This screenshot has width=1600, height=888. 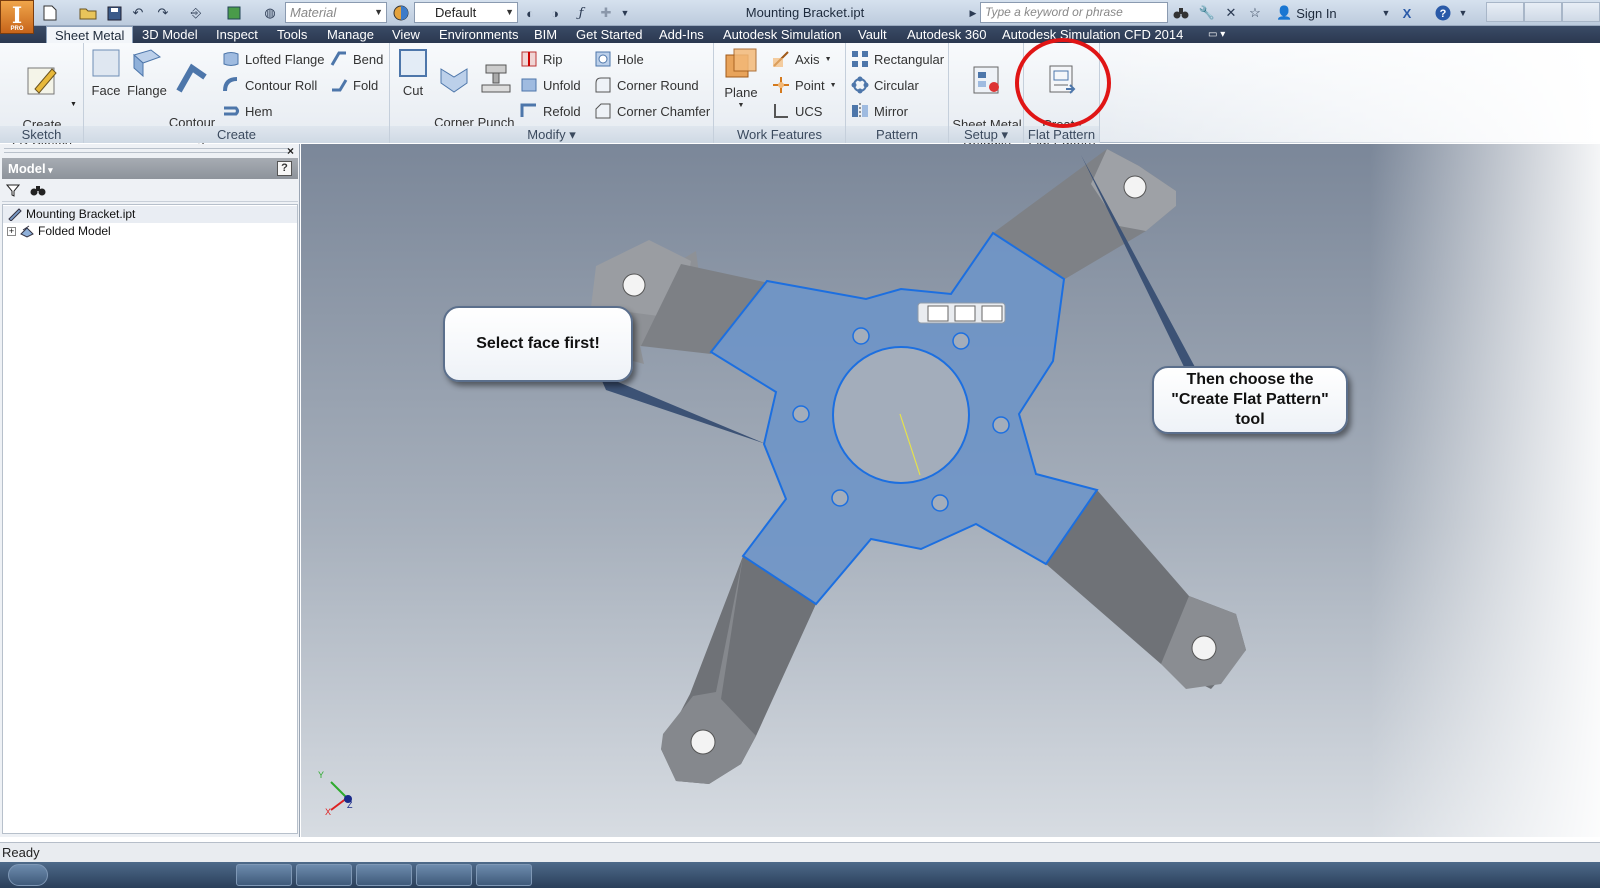 I want to click on tab-inspect: Inspect, so click(x=237, y=34).